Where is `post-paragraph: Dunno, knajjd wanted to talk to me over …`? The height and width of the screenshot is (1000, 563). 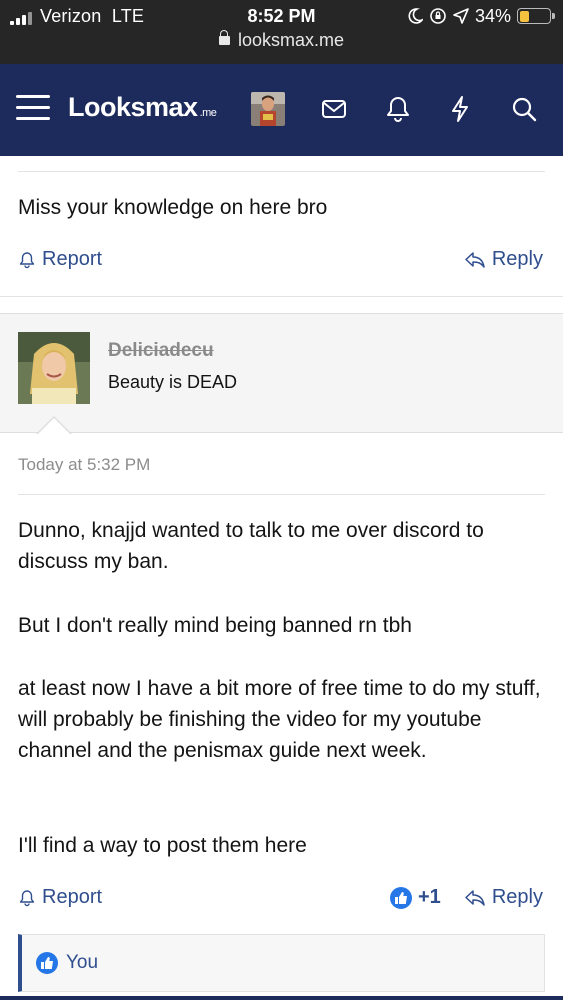
post-paragraph: Dunno, knajjd wanted to talk to me over … is located at coordinates (251, 546).